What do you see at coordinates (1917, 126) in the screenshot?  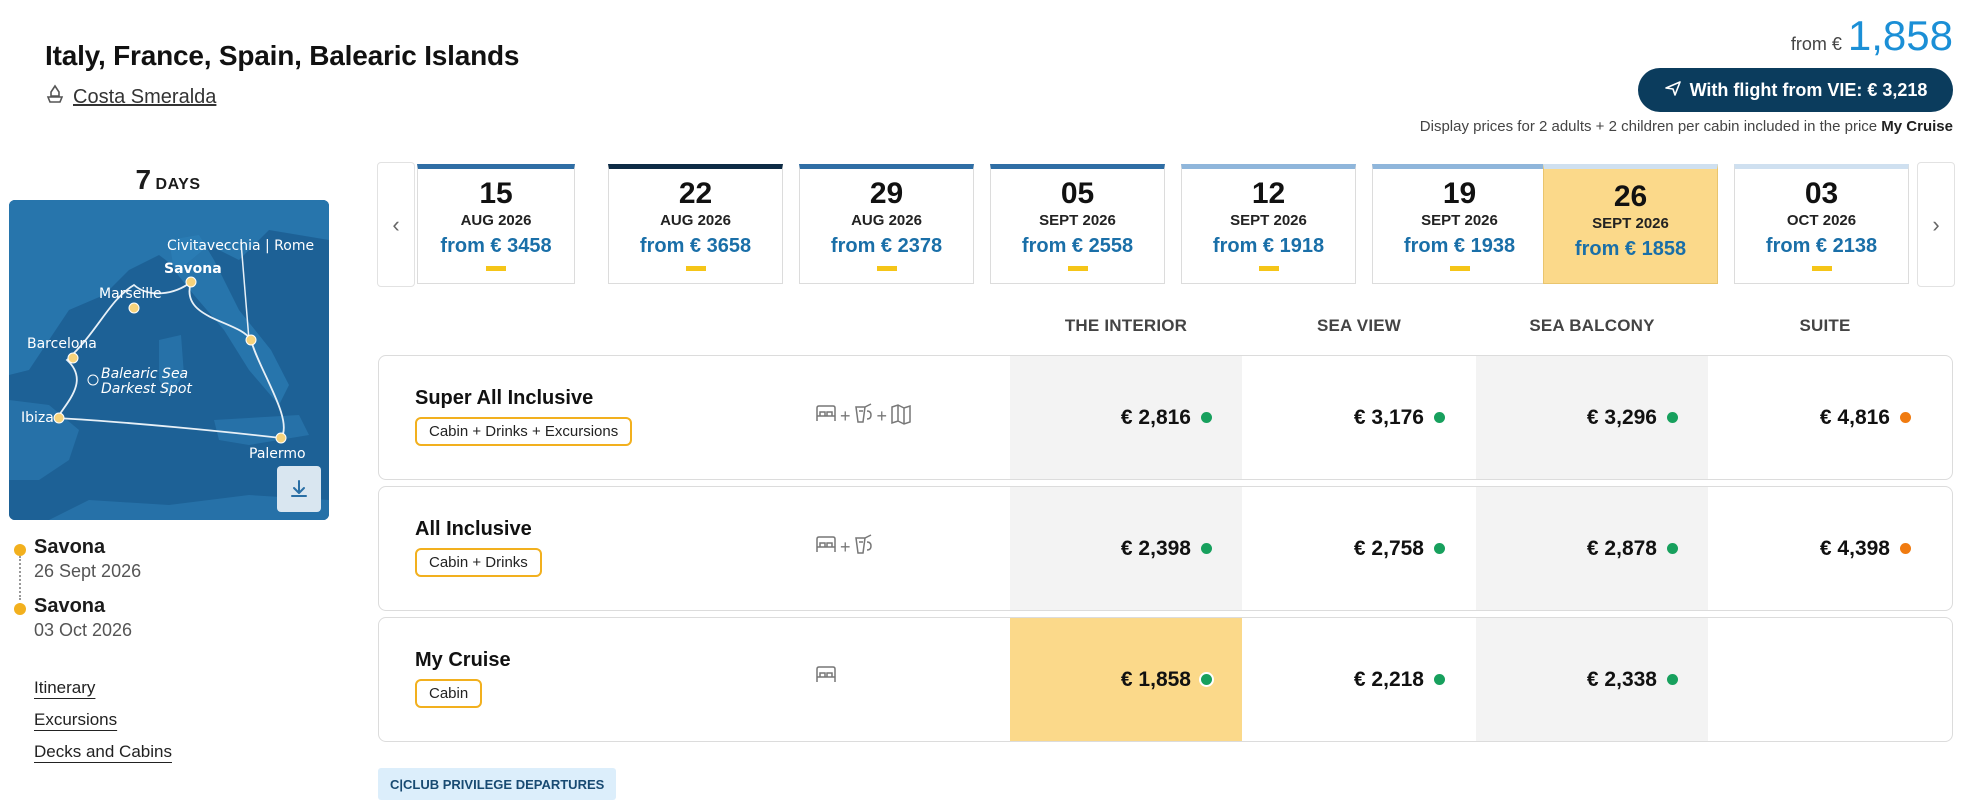 I see `display-note-bold: My Cruise` at bounding box center [1917, 126].